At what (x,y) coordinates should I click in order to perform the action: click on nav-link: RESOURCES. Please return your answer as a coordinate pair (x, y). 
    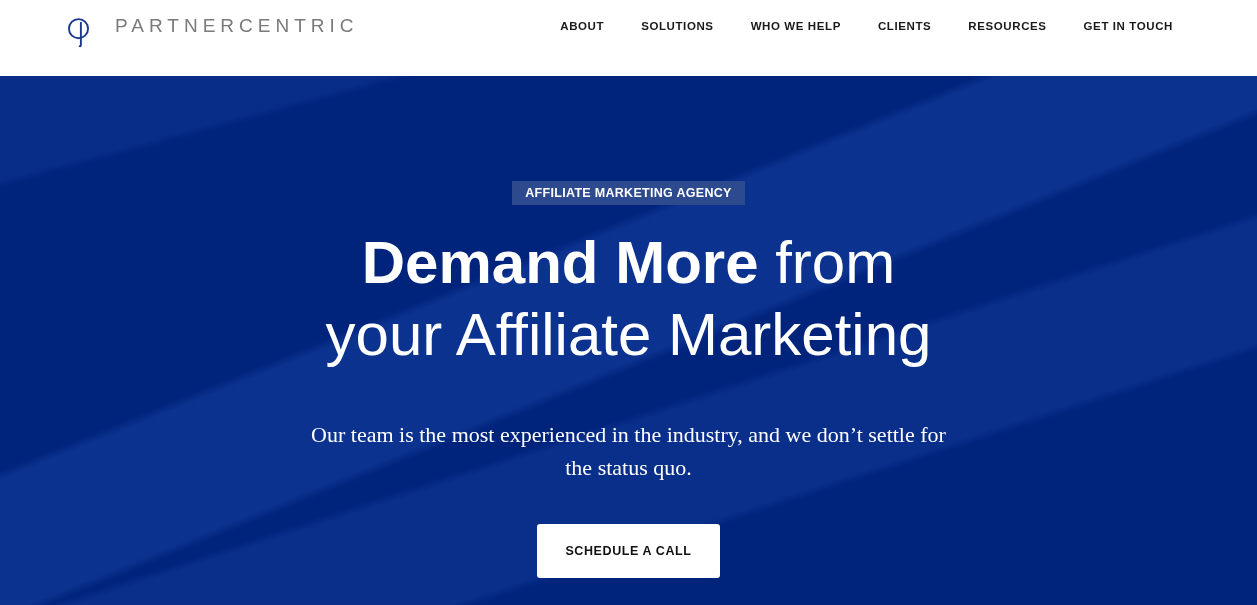
    Looking at the image, I should click on (1007, 26).